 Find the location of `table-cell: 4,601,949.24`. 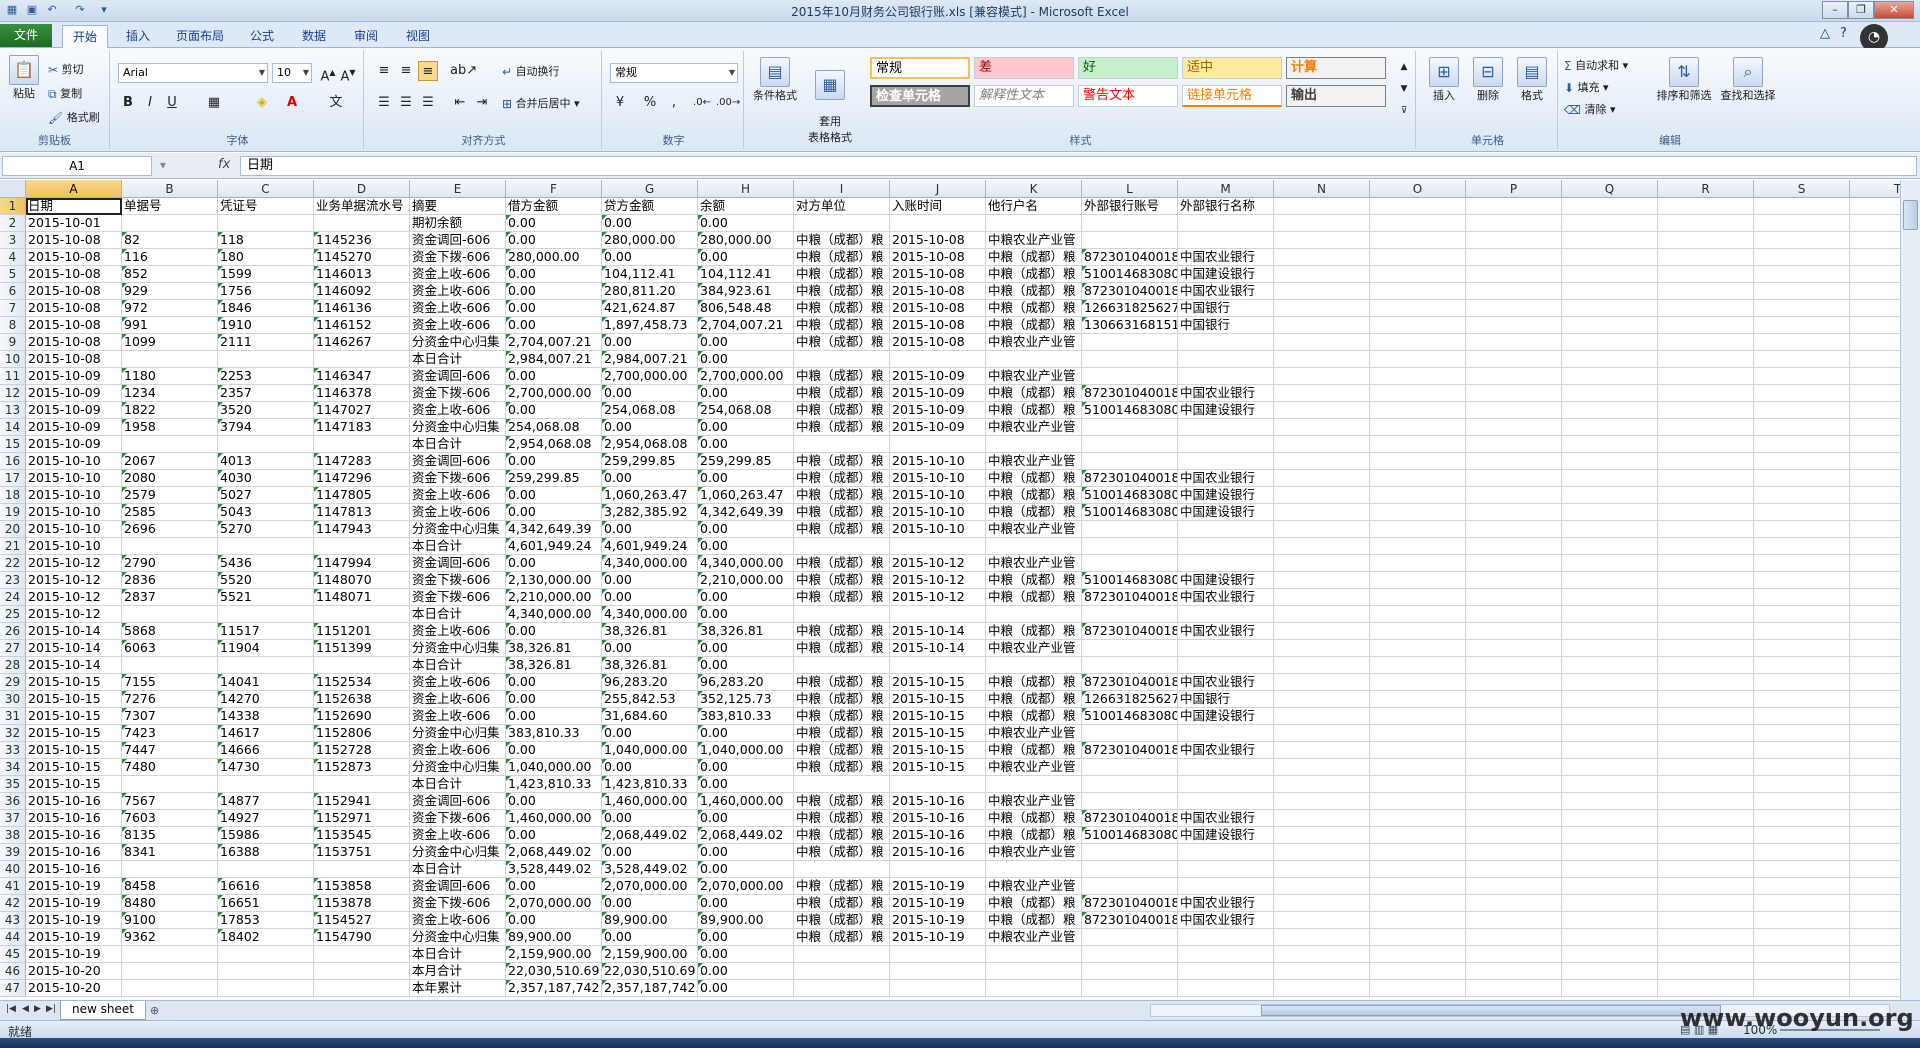

table-cell: 4,601,949.24 is located at coordinates (650, 546).